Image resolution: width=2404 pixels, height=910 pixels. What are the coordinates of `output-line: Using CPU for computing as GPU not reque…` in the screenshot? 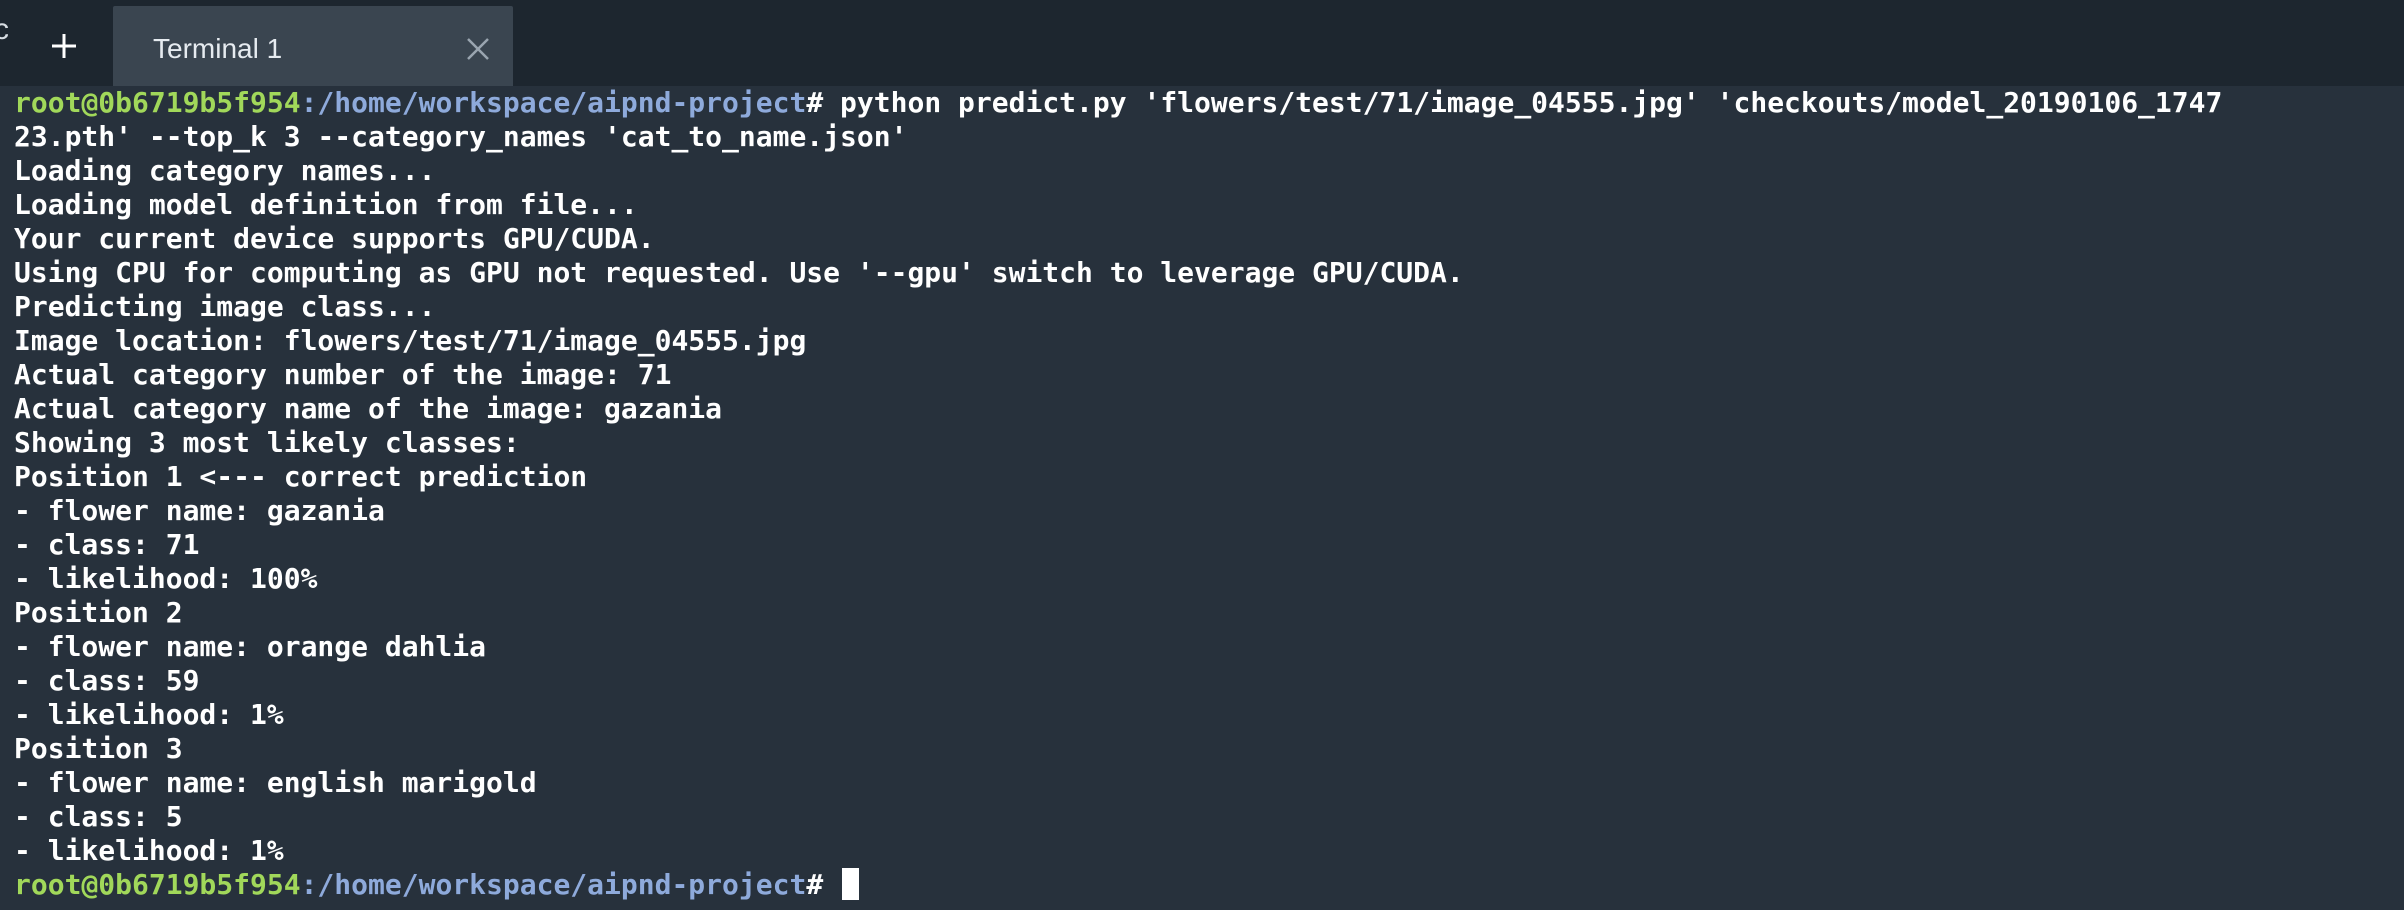 It's located at (739, 272).